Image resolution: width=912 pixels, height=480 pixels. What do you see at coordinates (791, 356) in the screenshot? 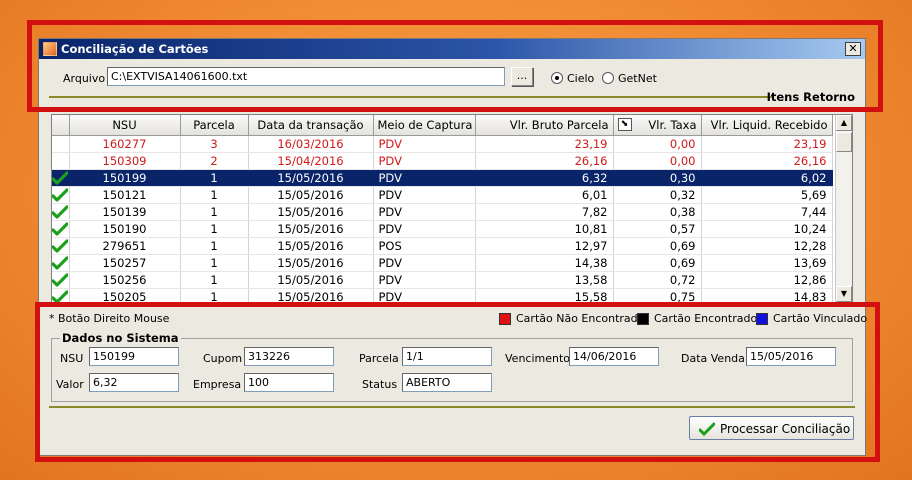
I see `data-venda-field: 15/05/2016` at bounding box center [791, 356].